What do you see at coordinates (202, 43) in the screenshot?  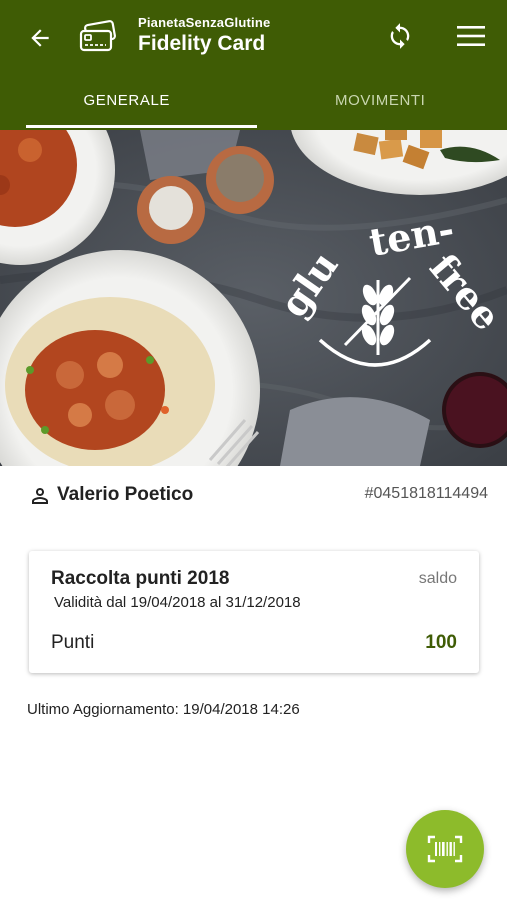 I see `page-title: Fidelity Card` at bounding box center [202, 43].